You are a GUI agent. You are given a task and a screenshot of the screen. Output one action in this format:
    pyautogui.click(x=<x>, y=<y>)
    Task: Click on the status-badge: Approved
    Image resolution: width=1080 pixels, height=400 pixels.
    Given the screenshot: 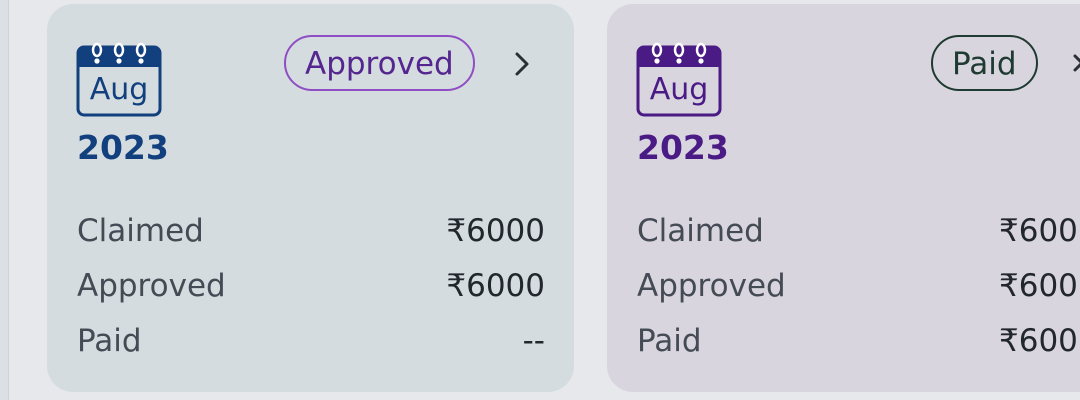 What is the action you would take?
    pyautogui.click(x=379, y=63)
    